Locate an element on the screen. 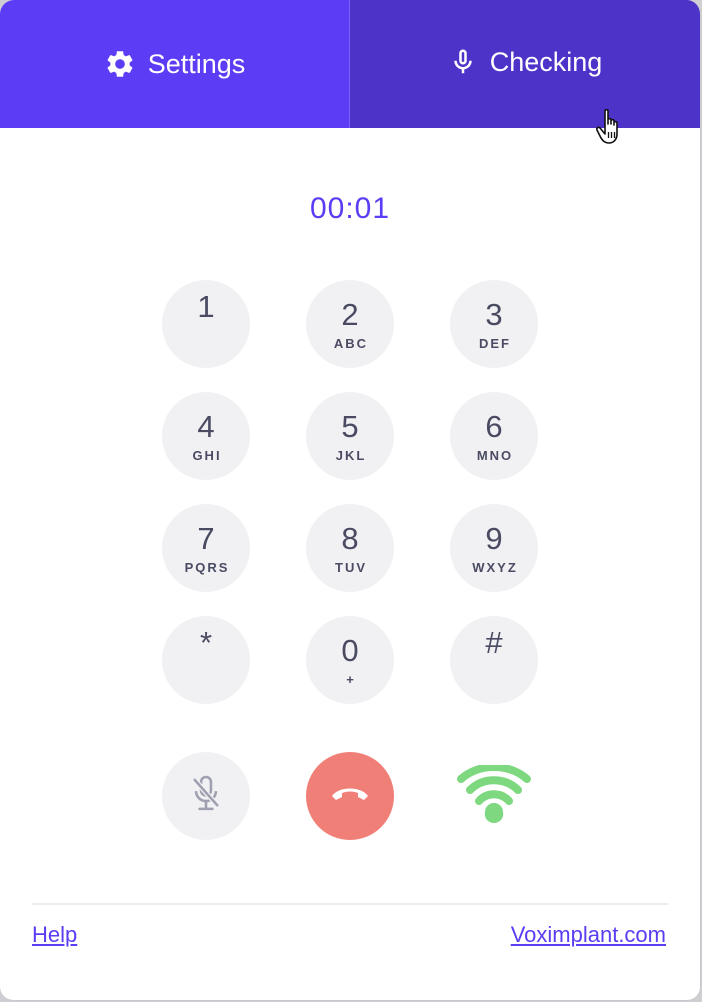 This screenshot has height=1002, width=702. keypad-key-star: * is located at coordinates (206, 660).